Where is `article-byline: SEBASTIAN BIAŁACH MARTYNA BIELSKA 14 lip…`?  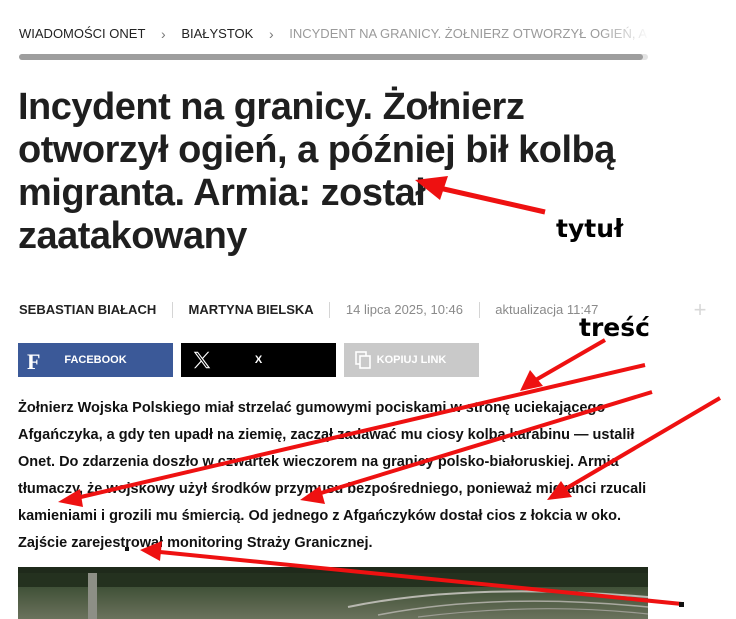 article-byline: SEBASTIAN BIAŁACH MARTYNA BIELSKA 14 lip… is located at coordinates (359, 311).